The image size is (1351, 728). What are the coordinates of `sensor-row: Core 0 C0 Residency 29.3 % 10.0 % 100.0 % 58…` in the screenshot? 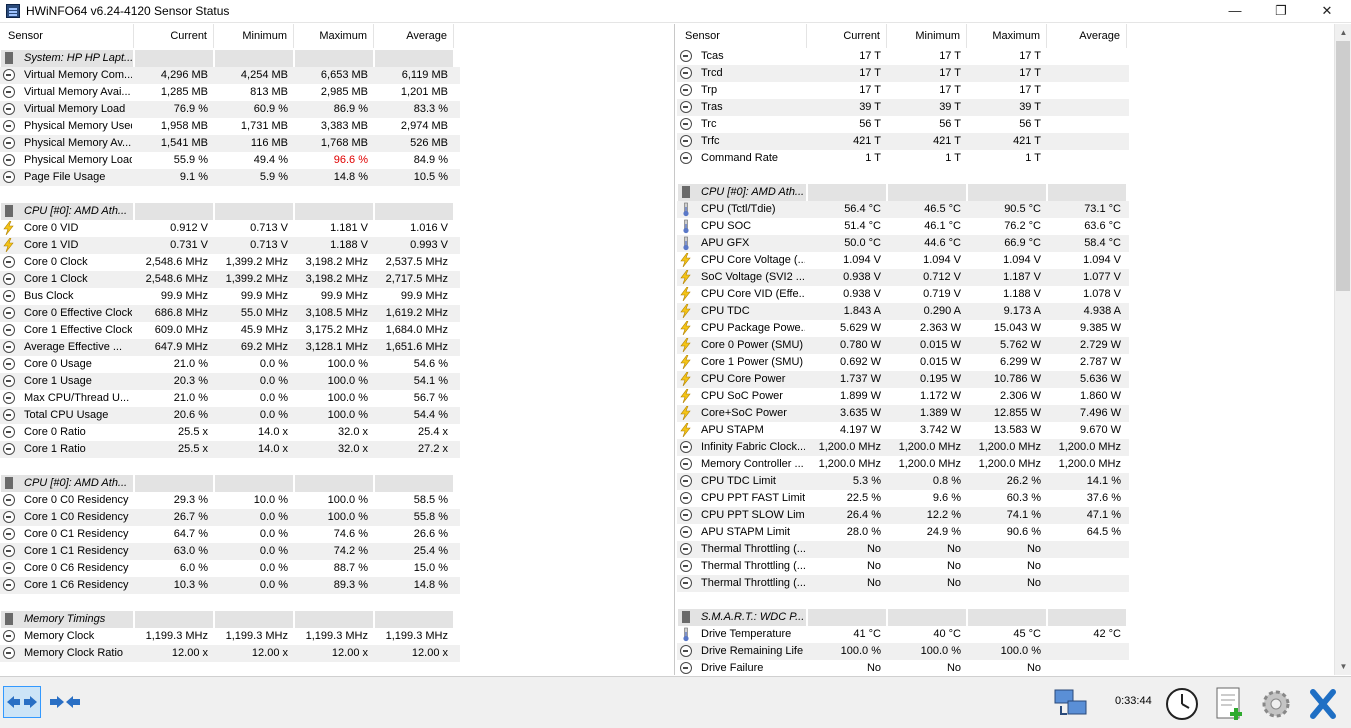 It's located at (230, 500).